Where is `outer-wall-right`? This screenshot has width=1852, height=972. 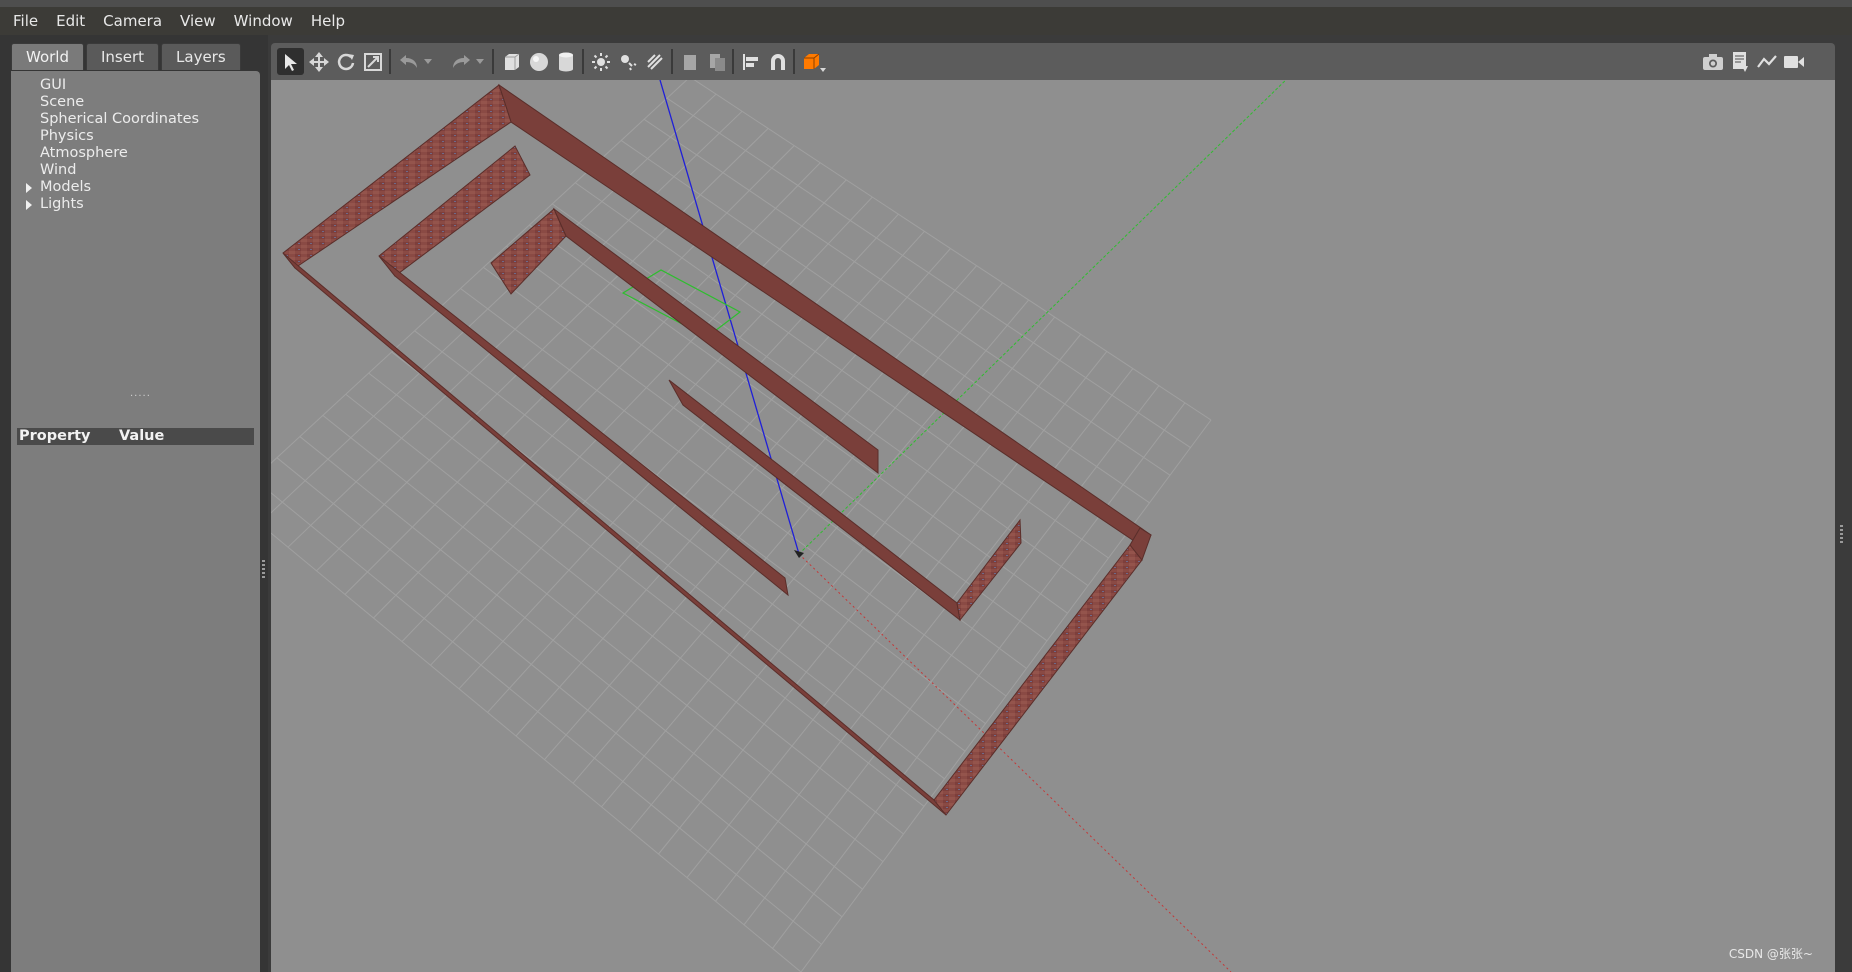
outer-wall-right is located at coordinates (1038, 680).